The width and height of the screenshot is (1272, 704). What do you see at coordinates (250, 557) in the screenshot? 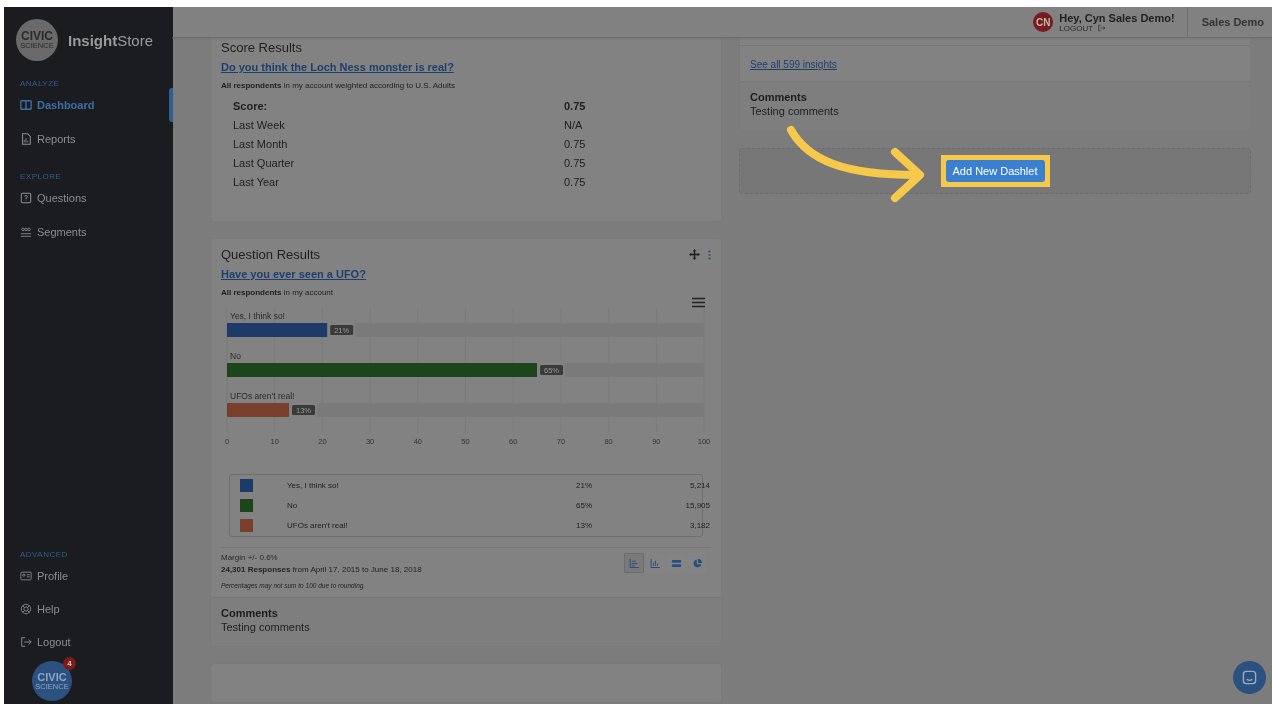
I see `margin-text: Margin +/- 0.6%` at bounding box center [250, 557].